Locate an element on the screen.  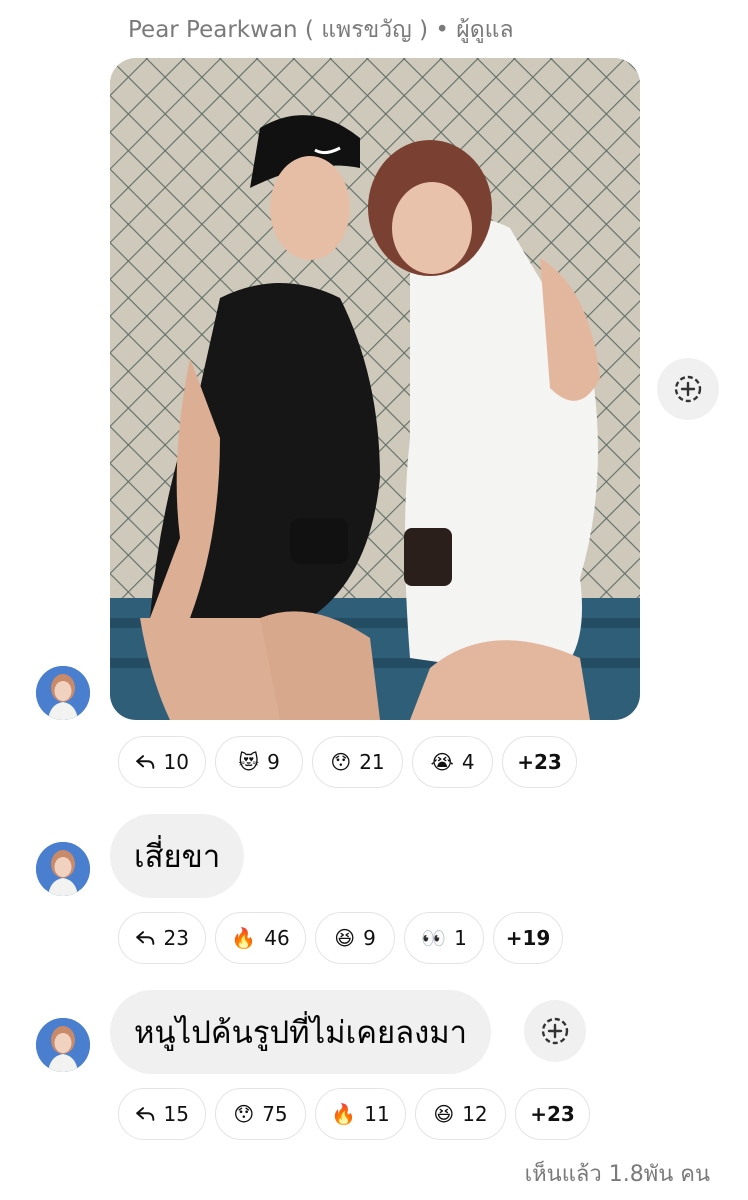
more-reactions-count: +19 is located at coordinates (528, 938).